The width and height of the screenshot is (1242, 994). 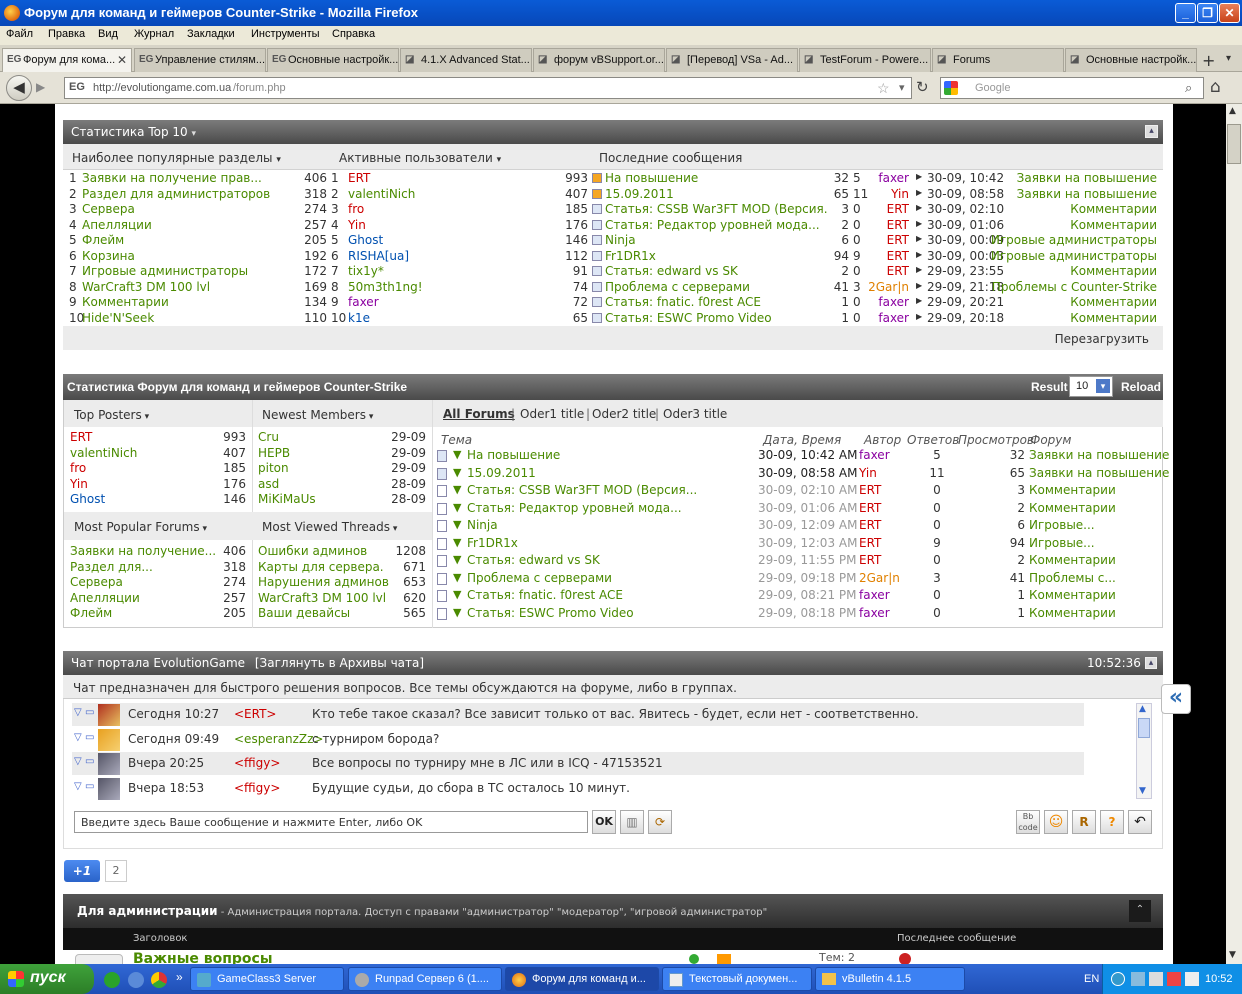 I want to click on list-item-link: Ошибки админов, so click(x=312, y=551).